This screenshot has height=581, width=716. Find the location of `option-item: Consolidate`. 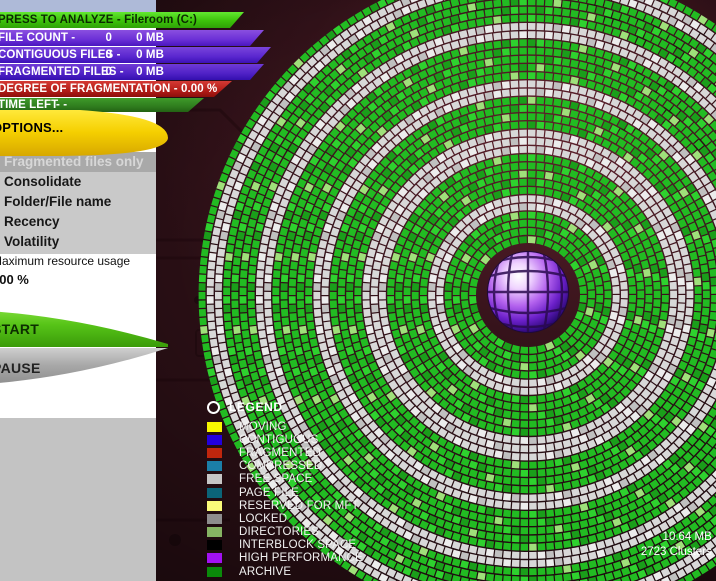

option-item: Consolidate is located at coordinates (78, 182).